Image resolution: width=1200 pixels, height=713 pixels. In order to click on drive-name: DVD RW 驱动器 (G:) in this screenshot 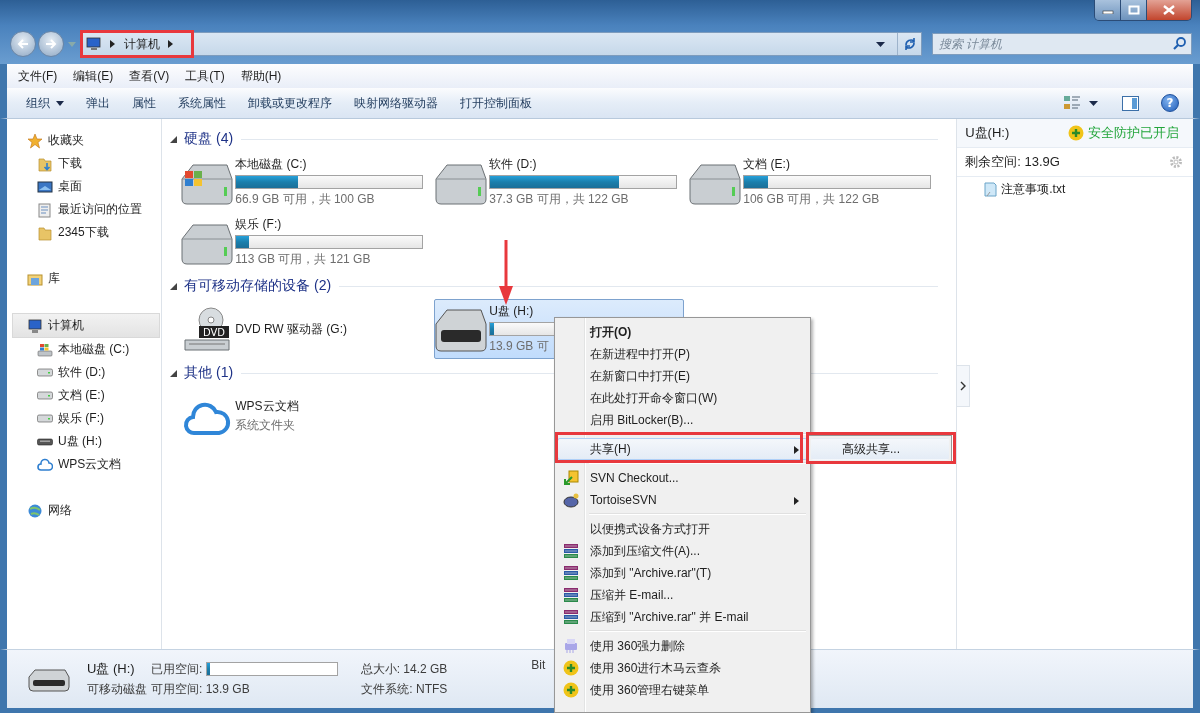, I will do `click(291, 329)`.